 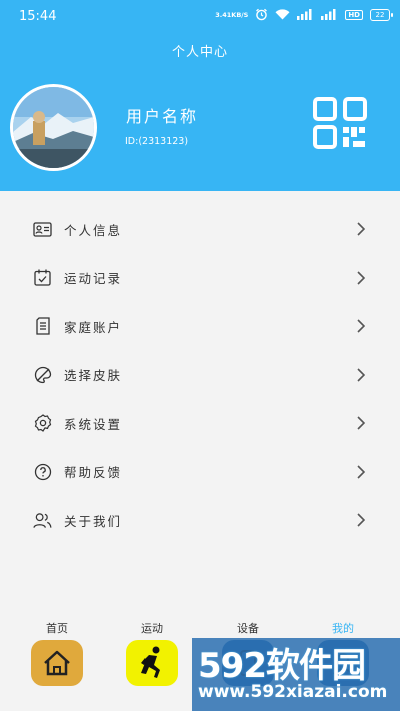 What do you see at coordinates (42, 423) in the screenshot?
I see `gear-icon` at bounding box center [42, 423].